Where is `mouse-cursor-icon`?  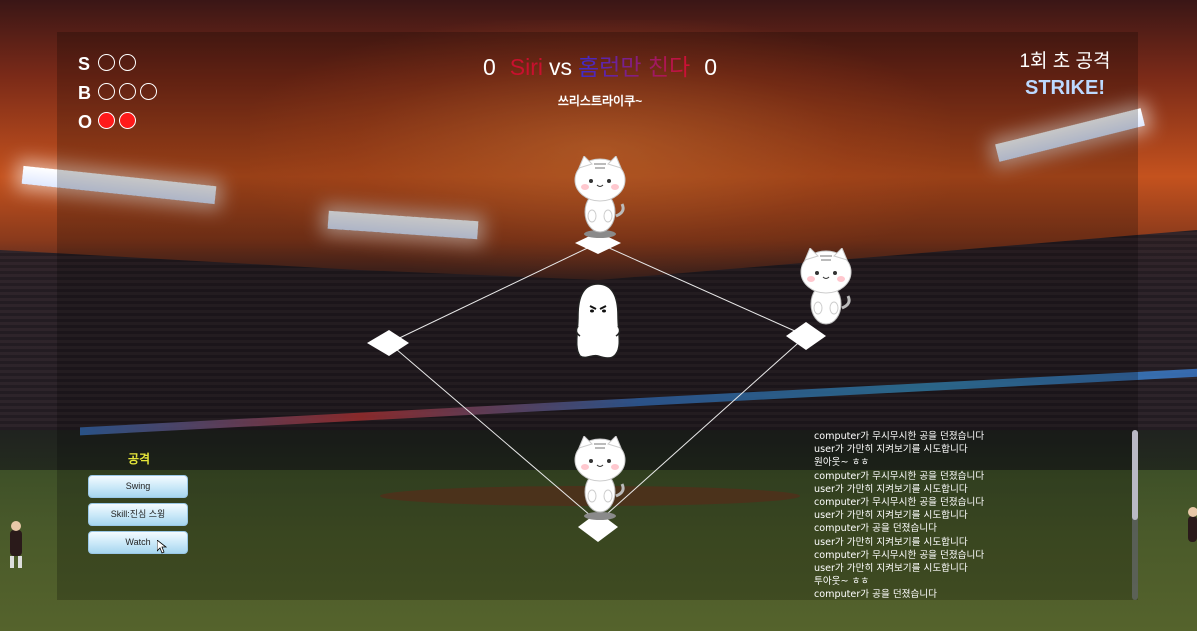
mouse-cursor-icon is located at coordinates (162, 547).